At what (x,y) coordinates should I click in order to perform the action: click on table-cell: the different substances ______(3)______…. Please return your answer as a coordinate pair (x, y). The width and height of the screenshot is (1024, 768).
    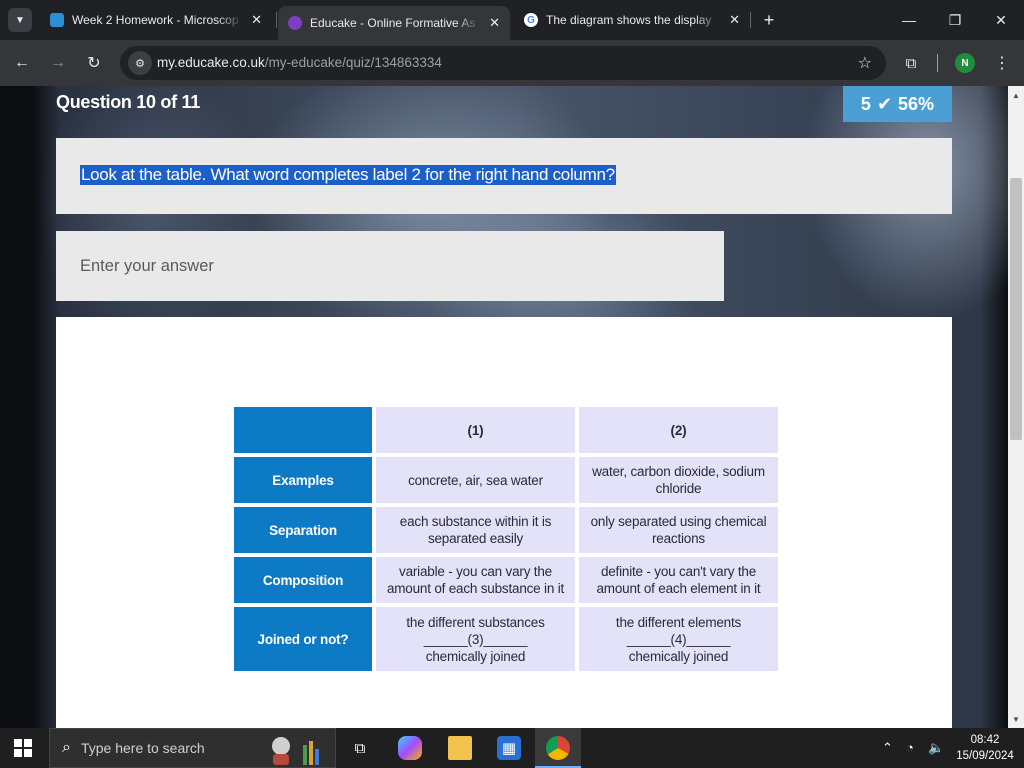
    Looking at the image, I should click on (475, 639).